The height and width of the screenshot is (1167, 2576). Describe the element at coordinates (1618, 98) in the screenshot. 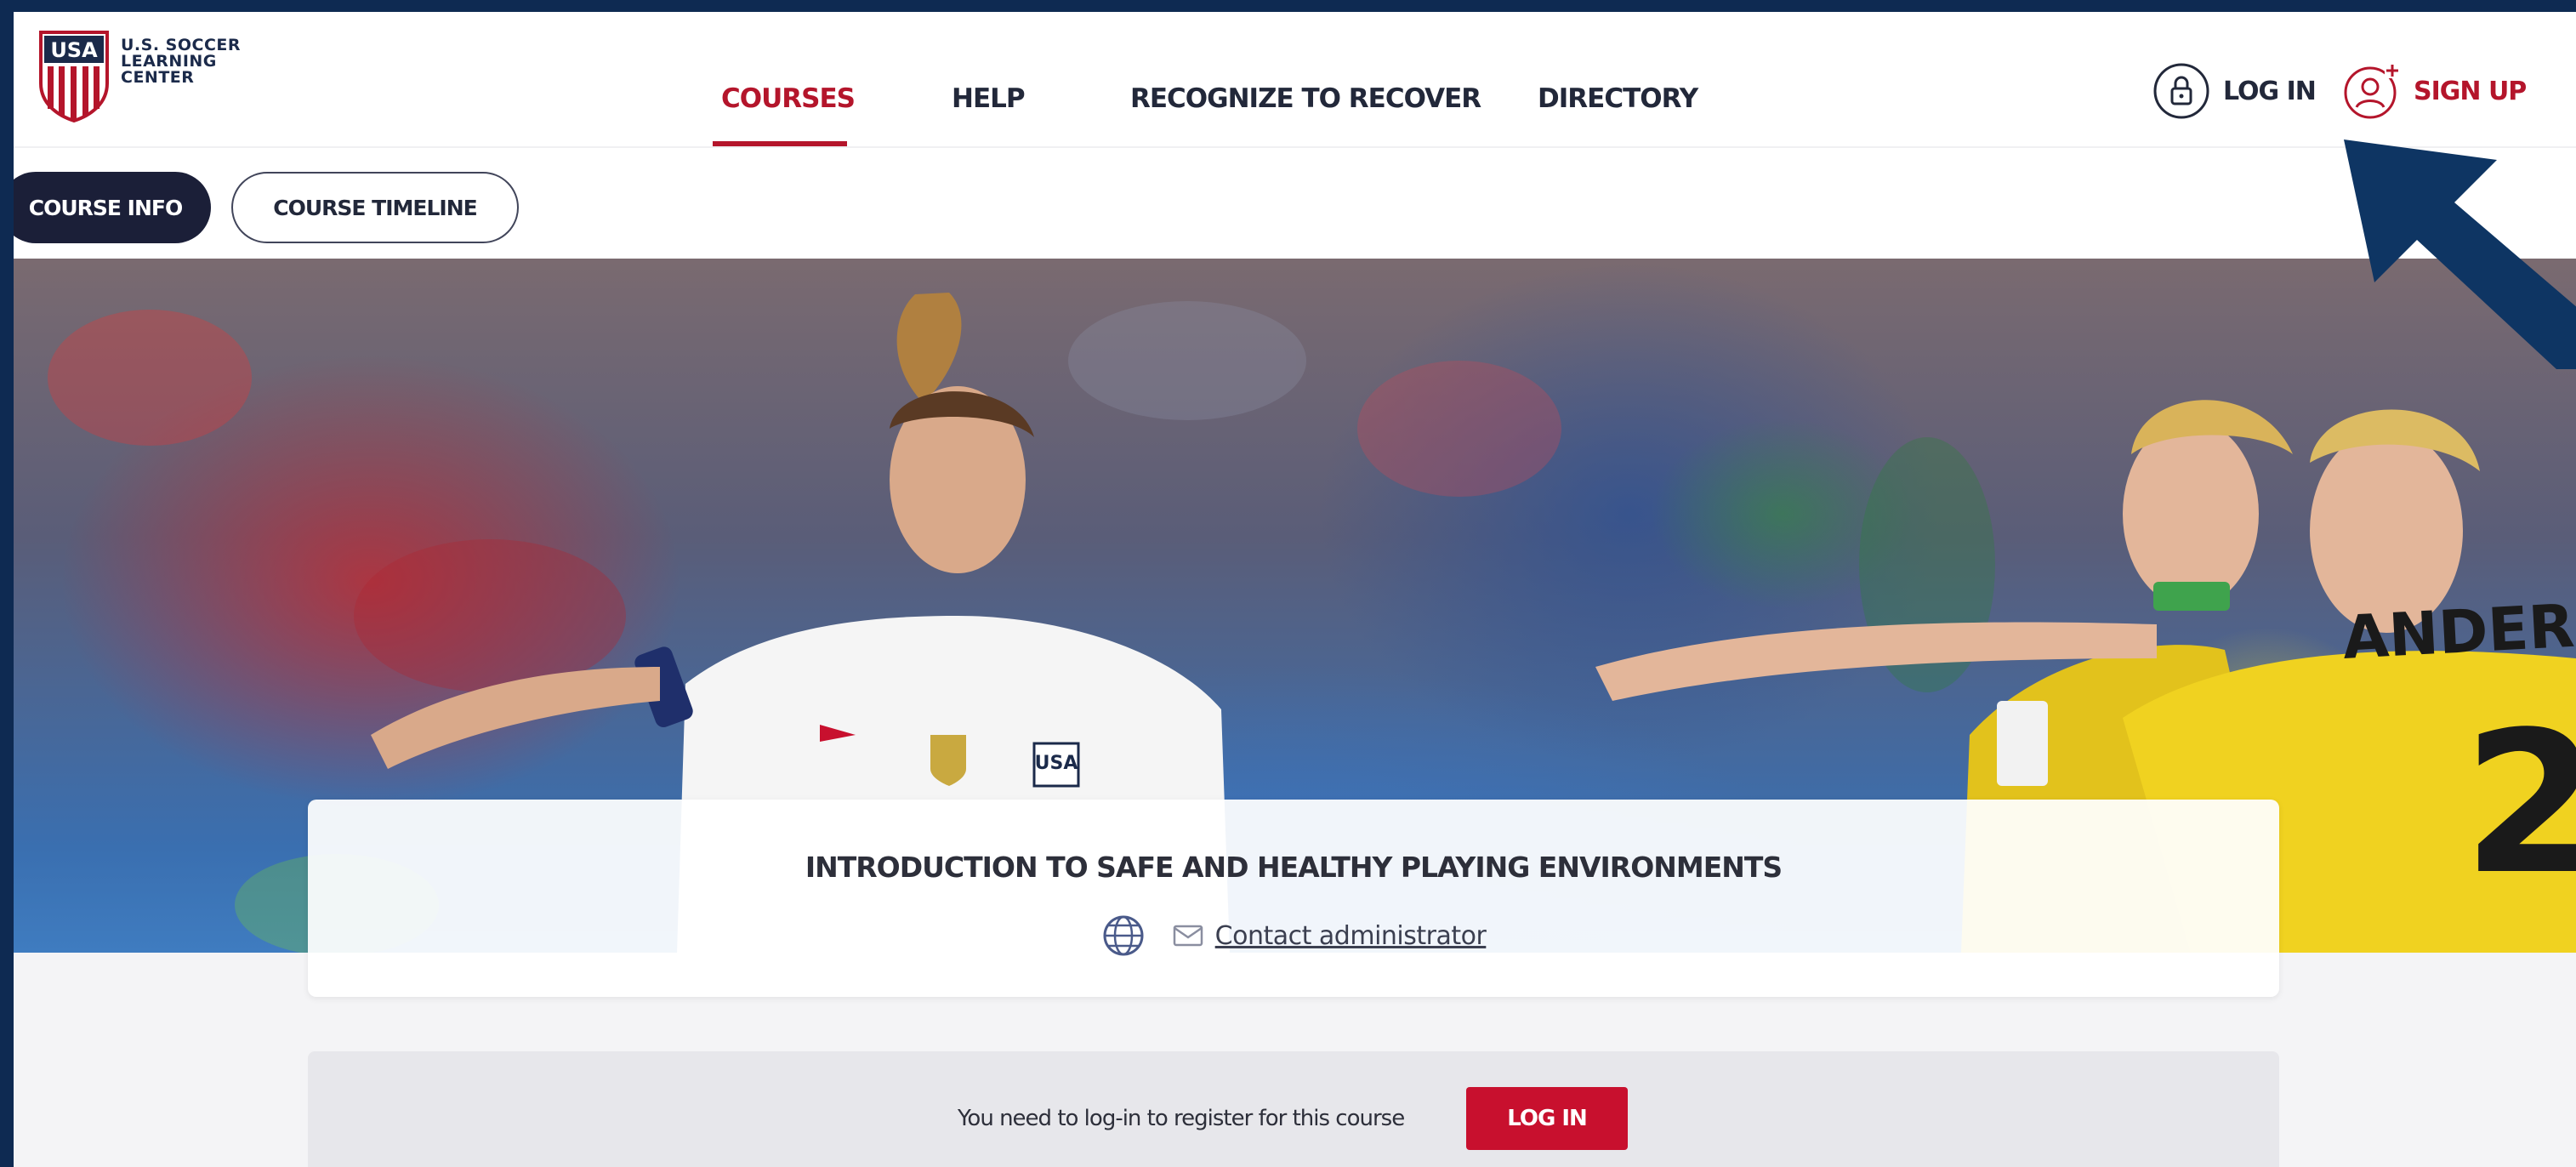

I see `nav-item-directory: DIRECTORY` at that location.